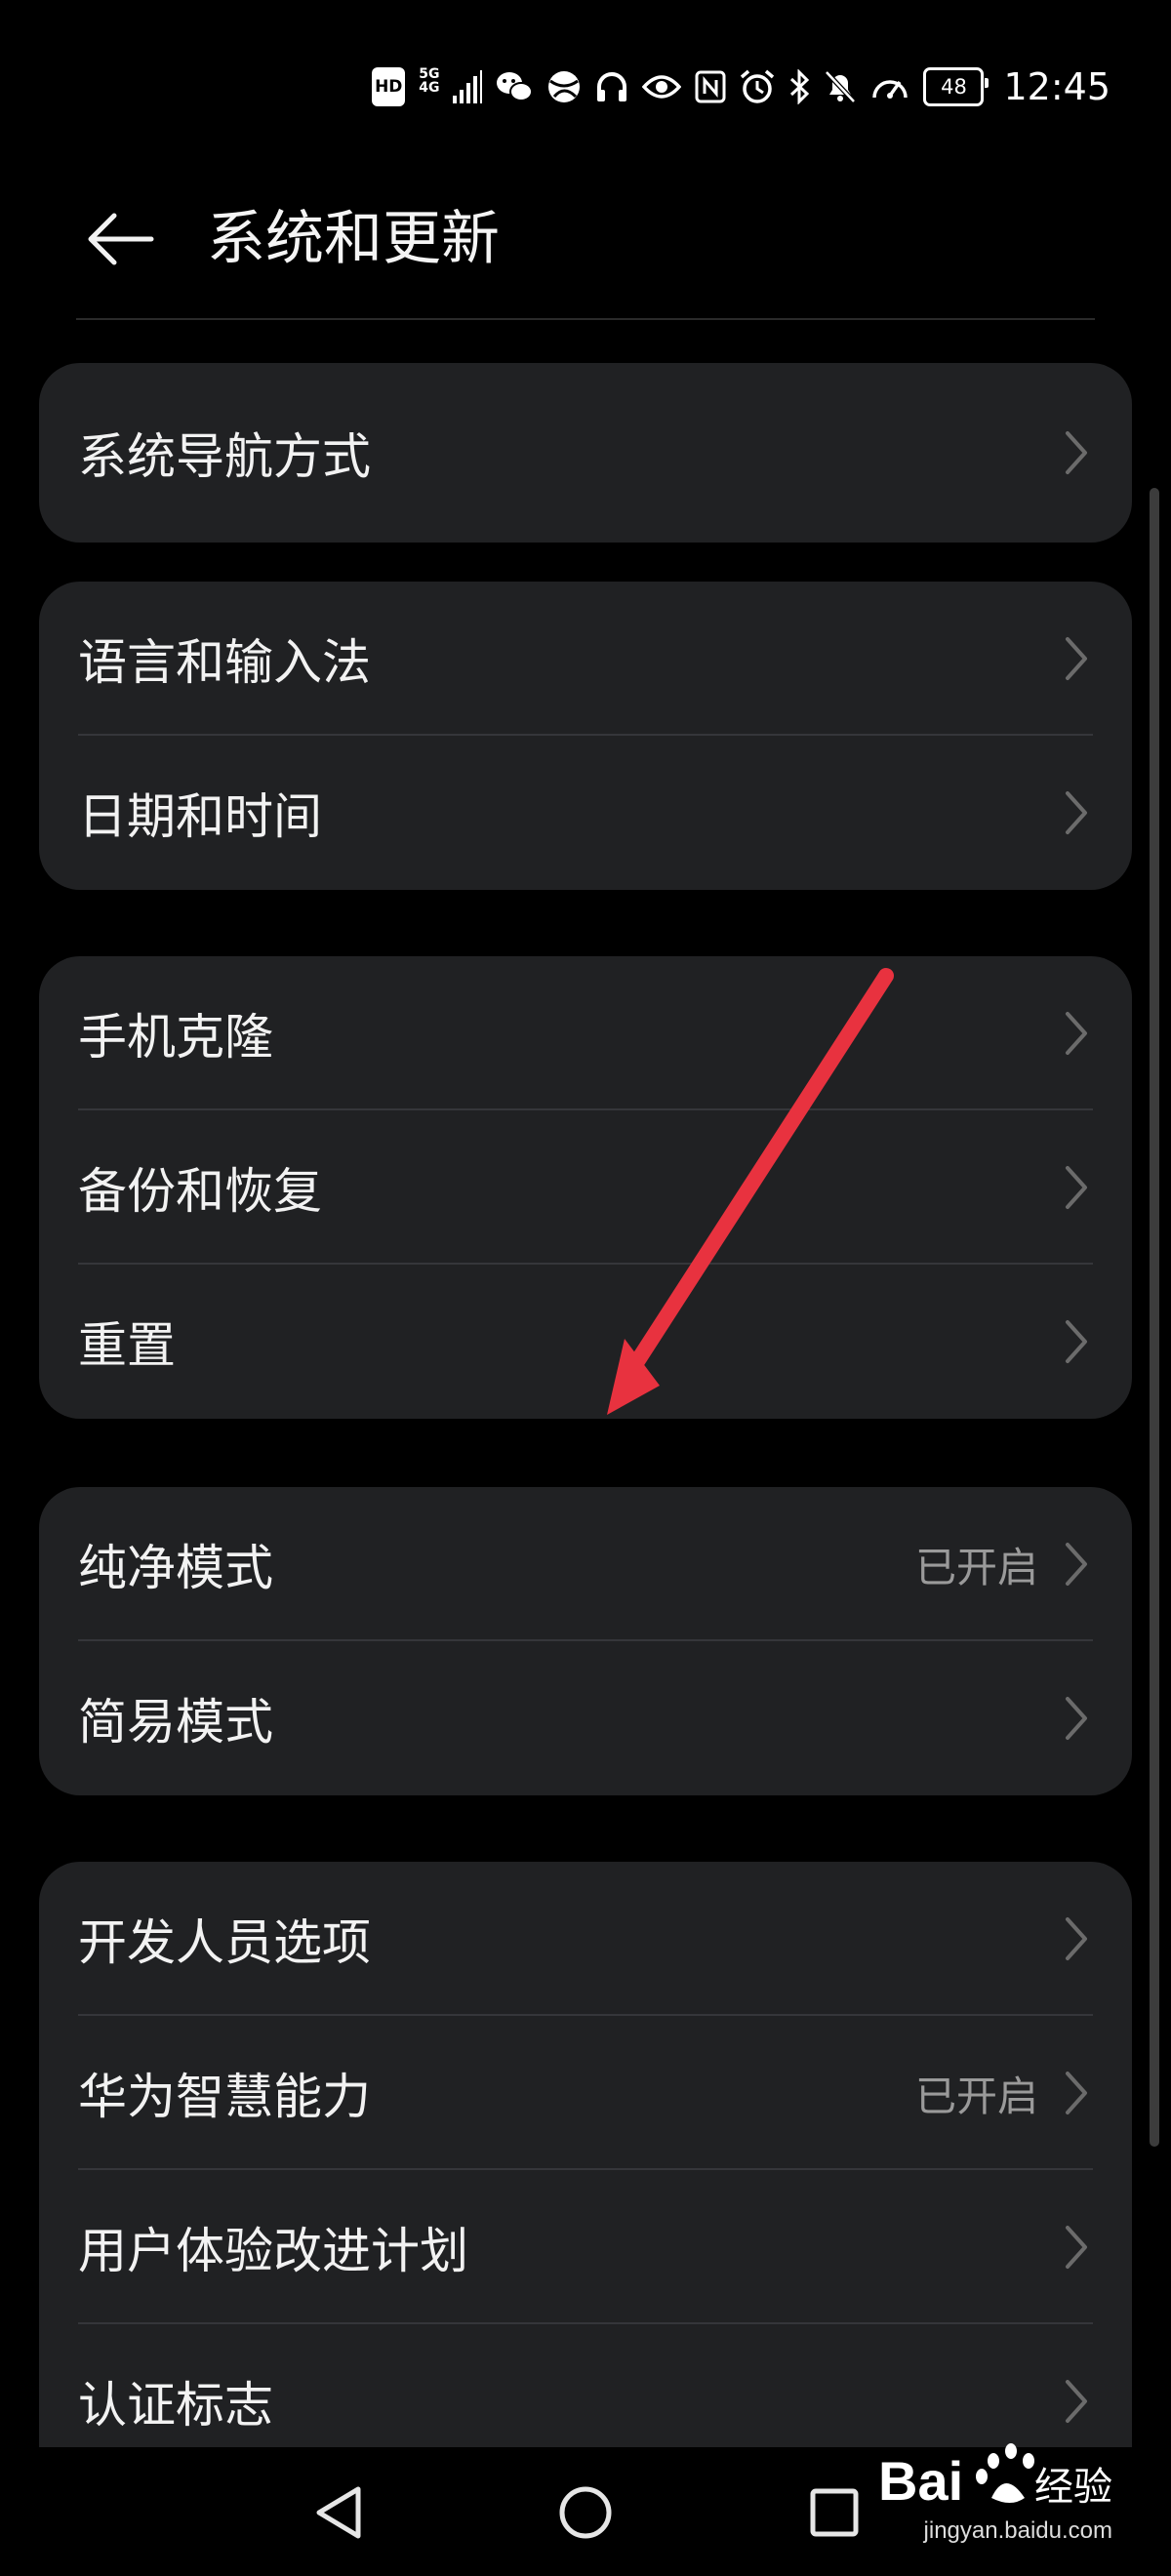 This screenshot has height=2576, width=1171. I want to click on setting-label: 认证标志, so click(175, 2405).